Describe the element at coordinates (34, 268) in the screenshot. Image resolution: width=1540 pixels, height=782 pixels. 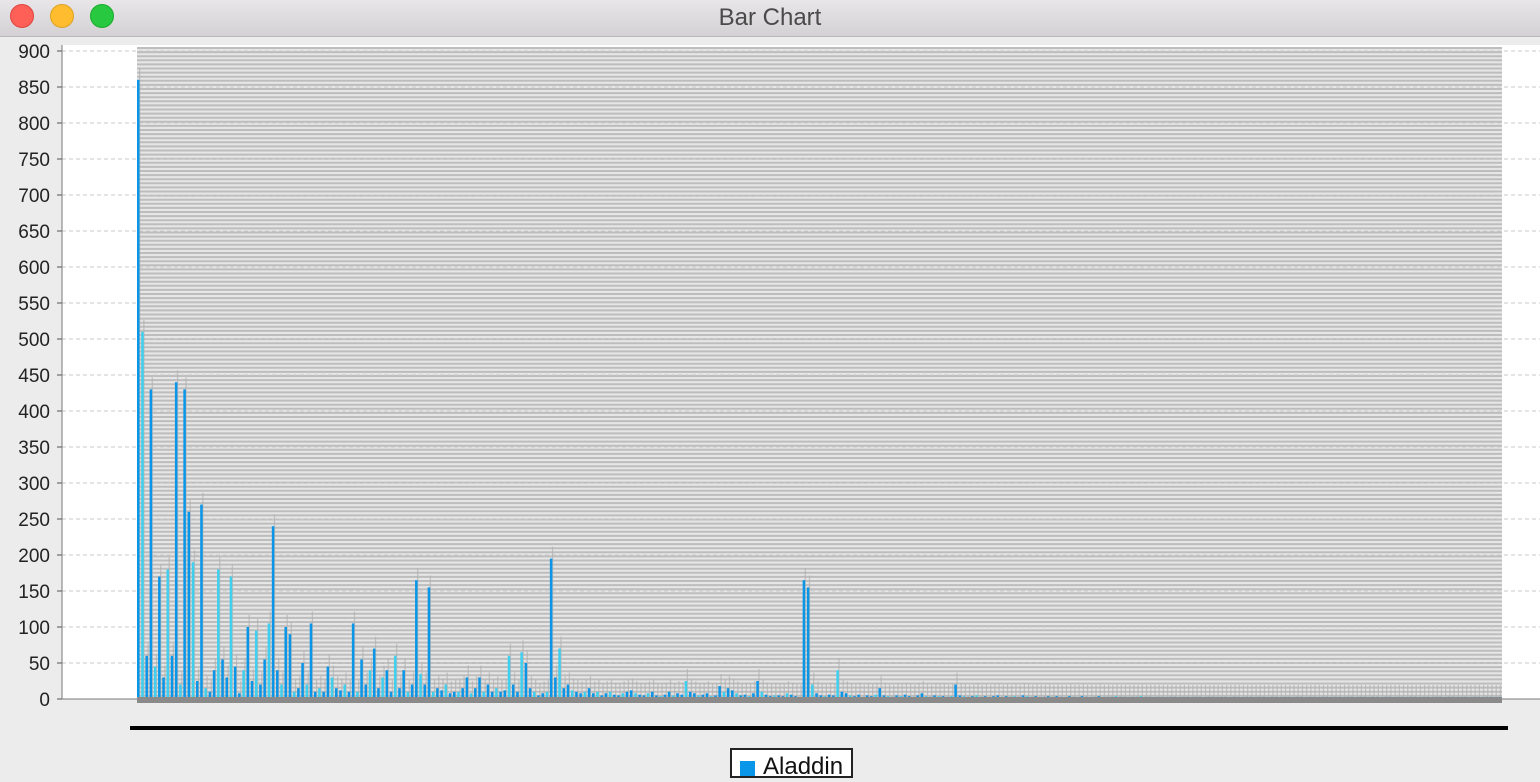
I see `y-tick-label: 600` at that location.